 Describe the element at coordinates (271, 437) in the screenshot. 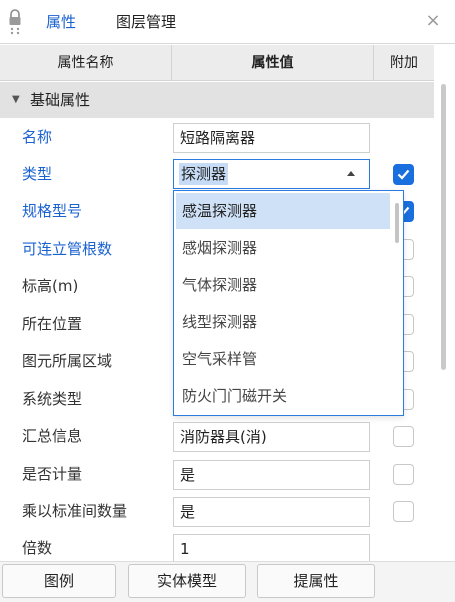

I see `summary-value-field: 消防器具(消)` at that location.